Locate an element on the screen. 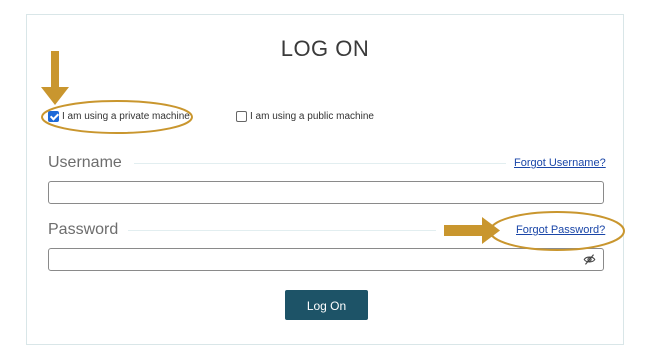 The height and width of the screenshot is (357, 650). private-machine-option: I am using a private machine is located at coordinates (119, 116).